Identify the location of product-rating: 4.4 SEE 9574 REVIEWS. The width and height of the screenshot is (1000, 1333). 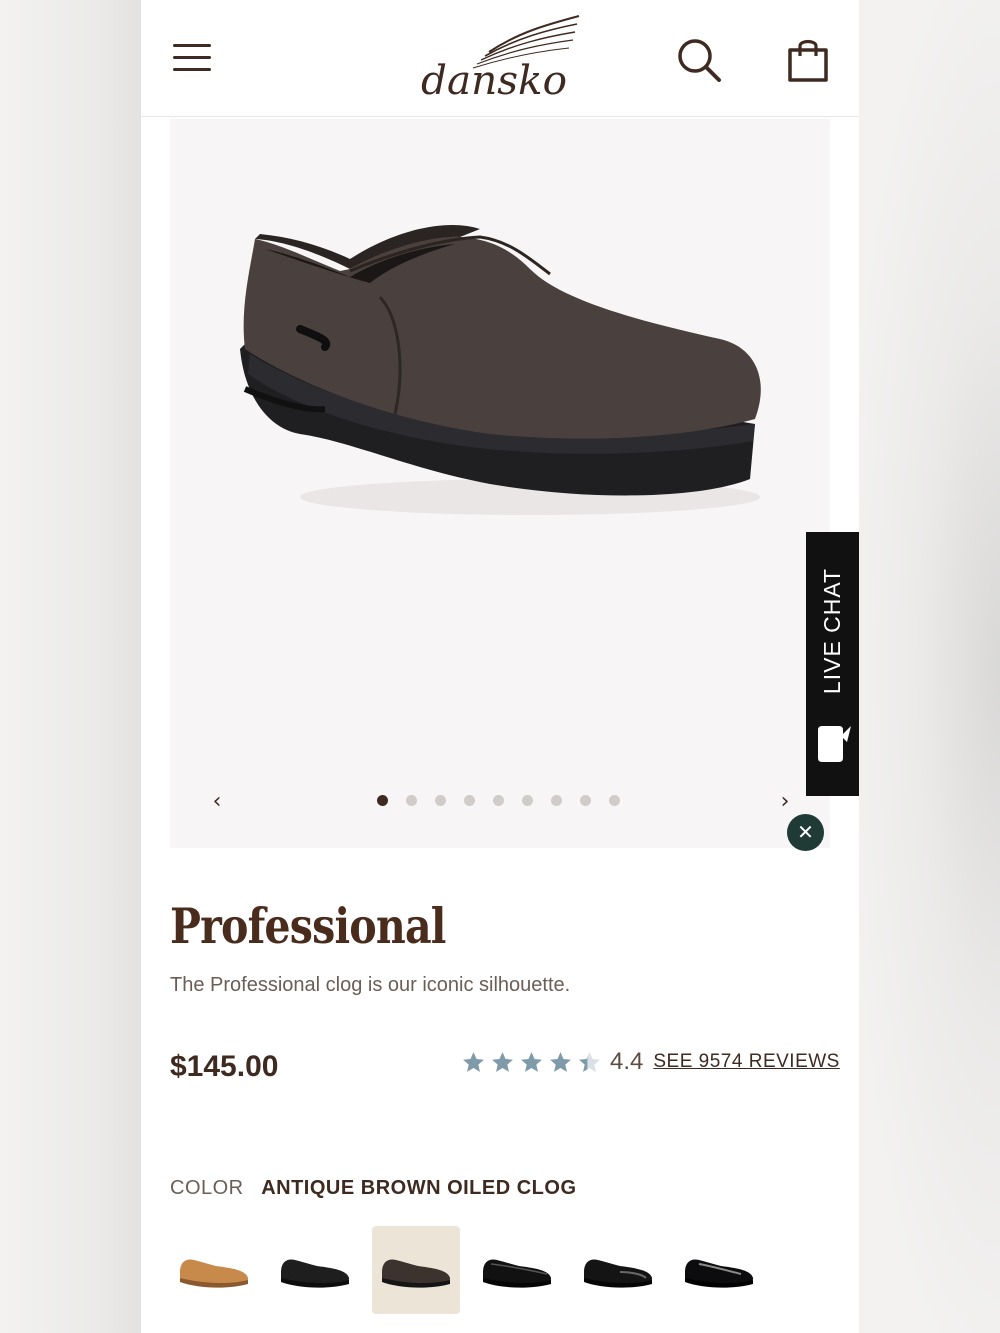
(650, 1062).